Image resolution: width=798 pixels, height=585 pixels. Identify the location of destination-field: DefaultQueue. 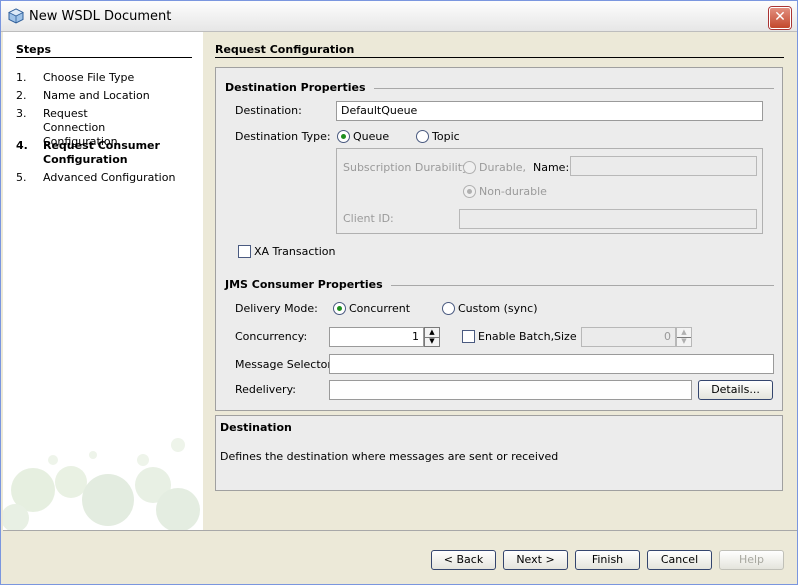
(549, 111).